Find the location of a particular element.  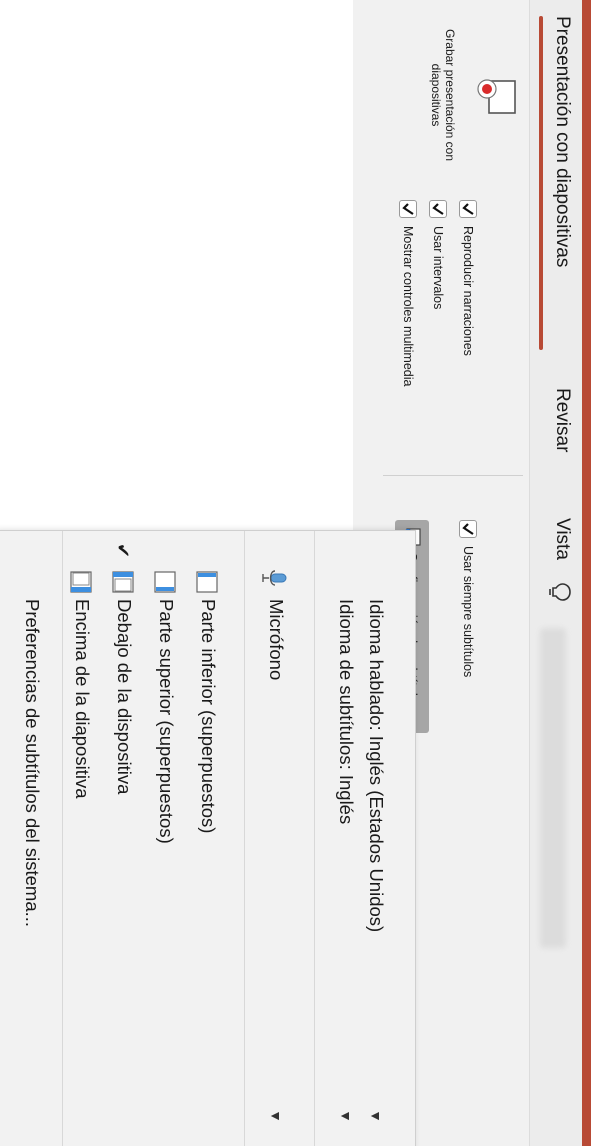

top-overlaid-label: Parte superior (superpuestos) is located at coordinates (166, 721).